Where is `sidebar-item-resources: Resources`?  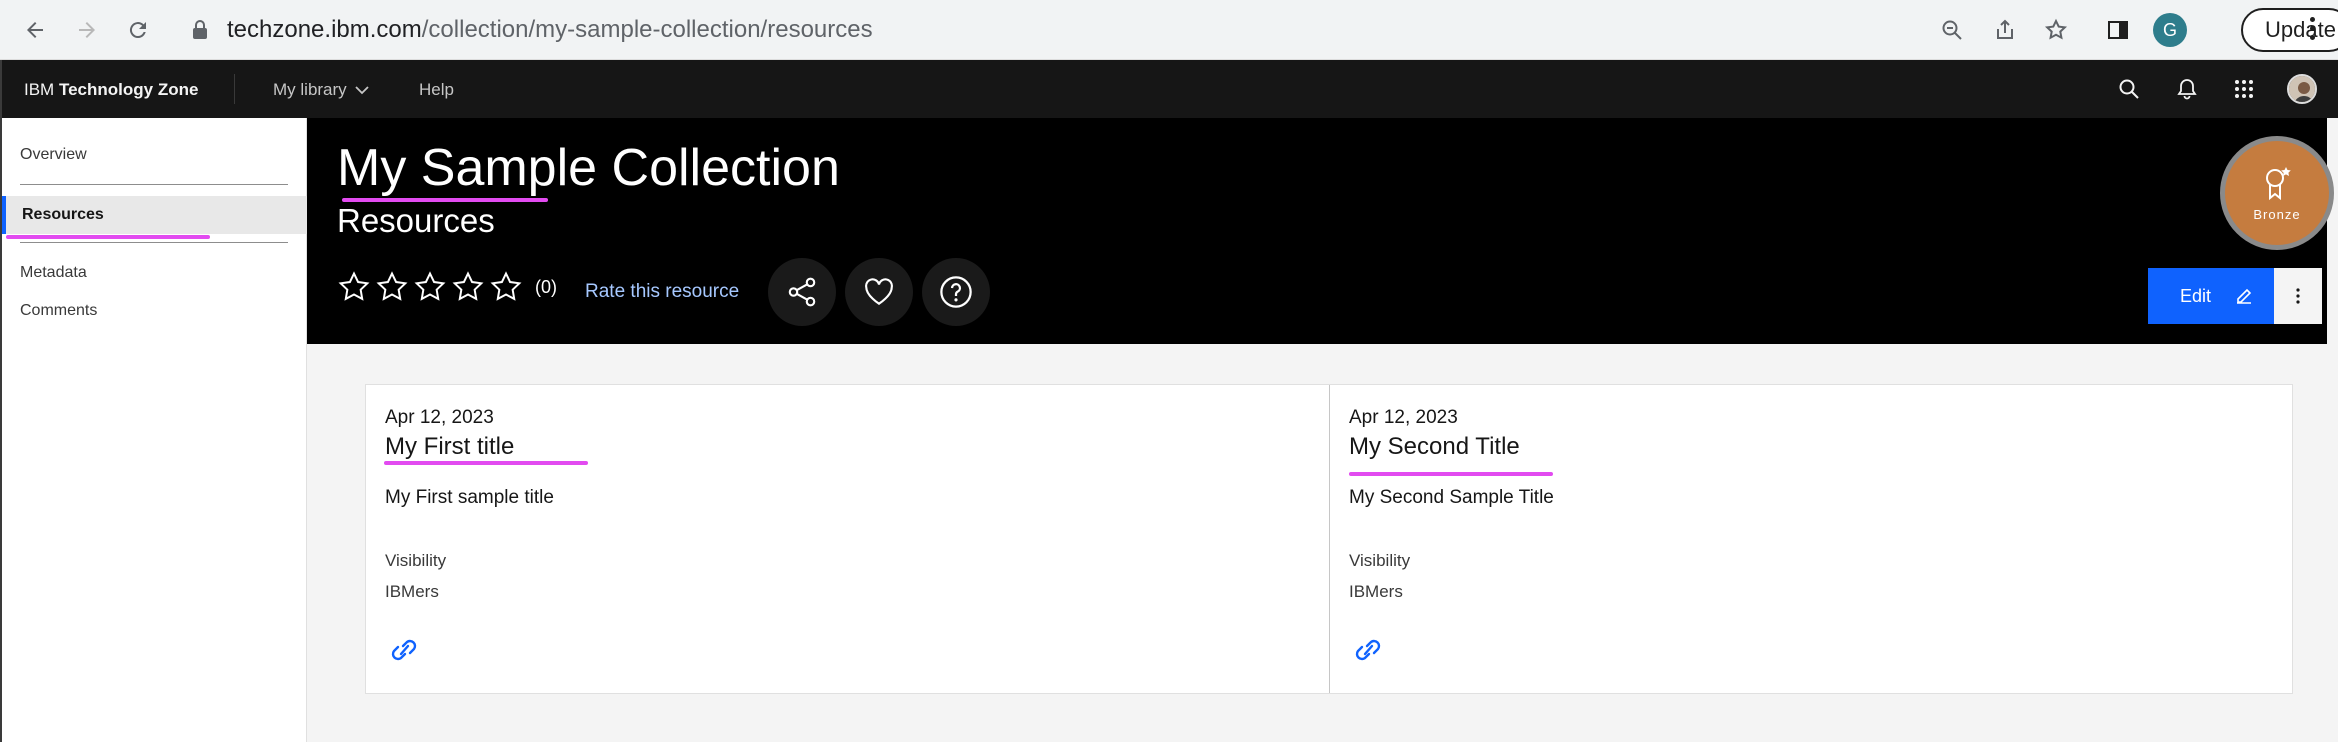 sidebar-item-resources: Resources is located at coordinates (154, 215).